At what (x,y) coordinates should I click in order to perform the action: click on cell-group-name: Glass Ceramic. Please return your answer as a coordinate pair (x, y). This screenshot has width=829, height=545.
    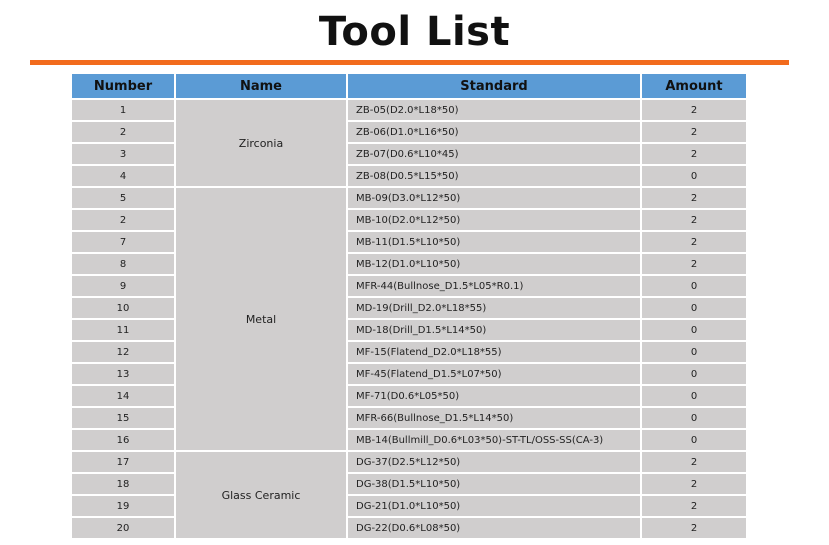
    Looking at the image, I should click on (261, 495).